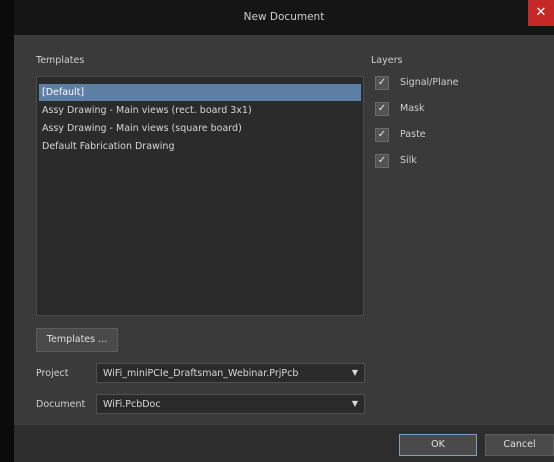 The image size is (554, 462). I want to click on dialog-footer: OK Cancel, so click(284, 443).